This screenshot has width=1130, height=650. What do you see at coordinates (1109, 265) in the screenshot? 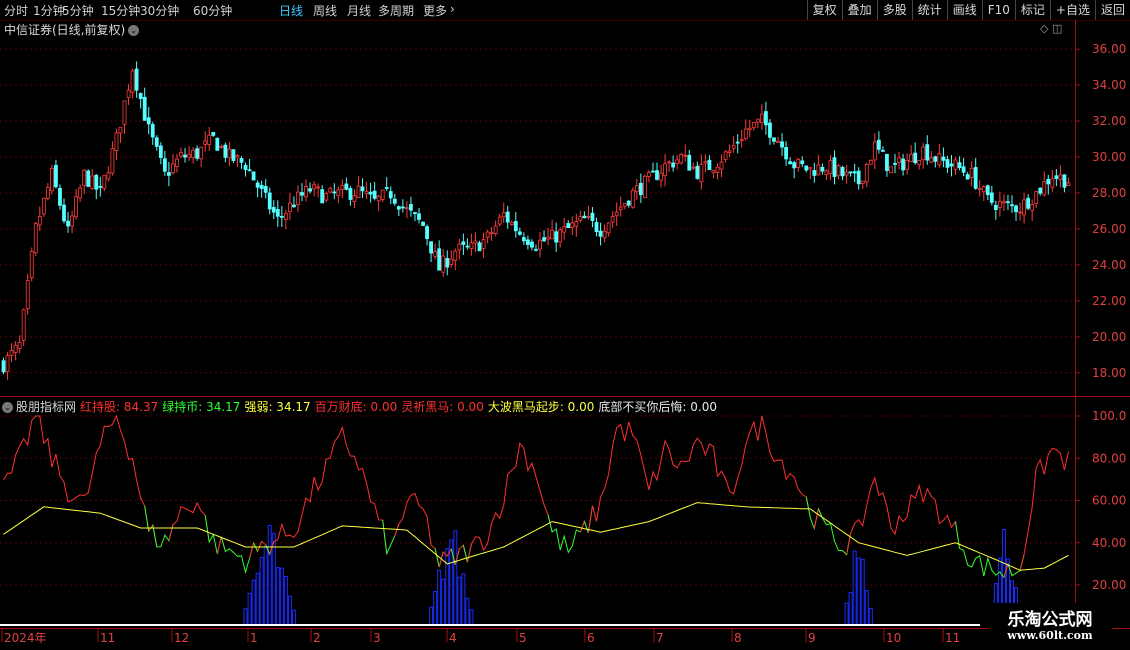
I see `price-tick-label: 24.00` at bounding box center [1109, 265].